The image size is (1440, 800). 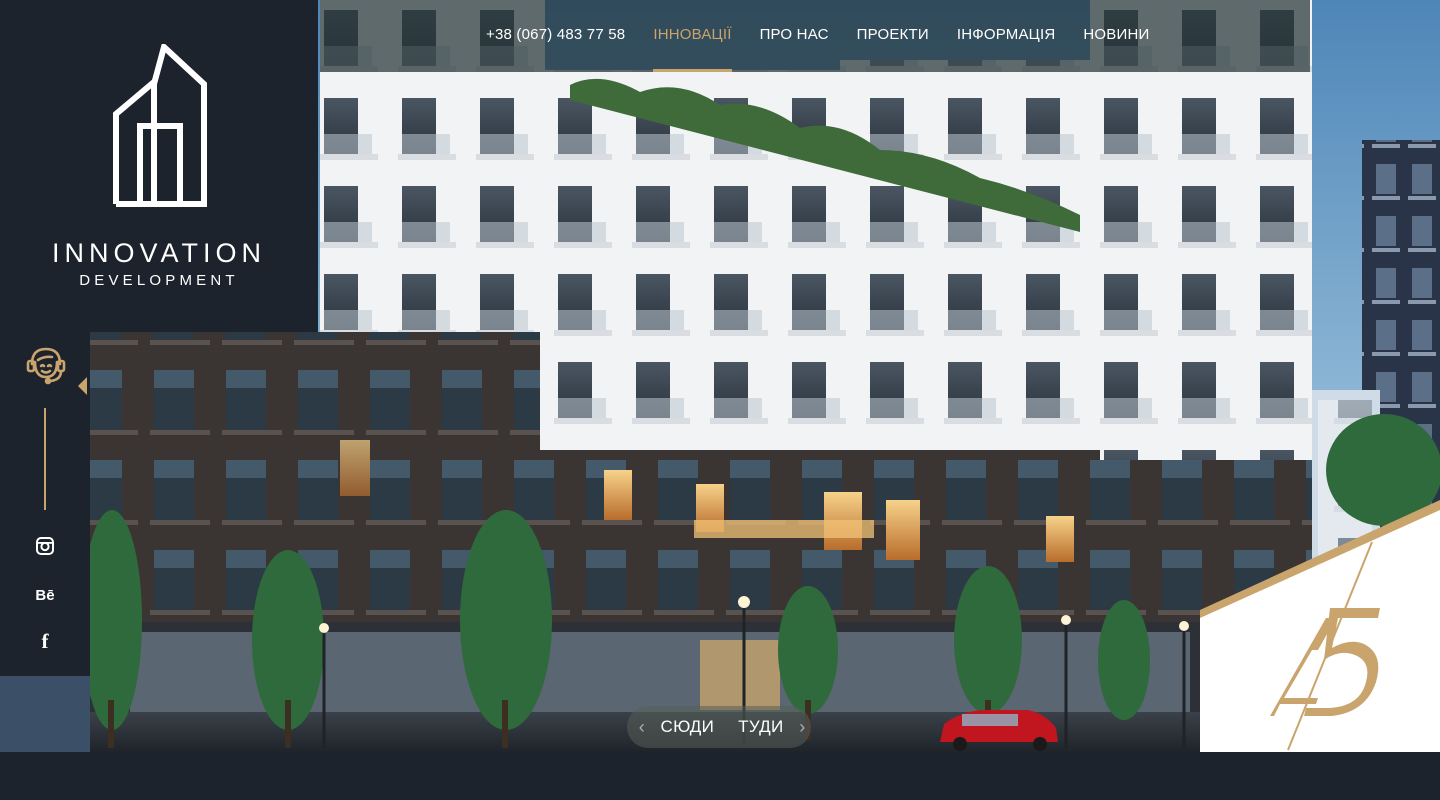 What do you see at coordinates (1006, 36) in the screenshot?
I see `nav-item-information: ІНФОРМАЦІЯ` at bounding box center [1006, 36].